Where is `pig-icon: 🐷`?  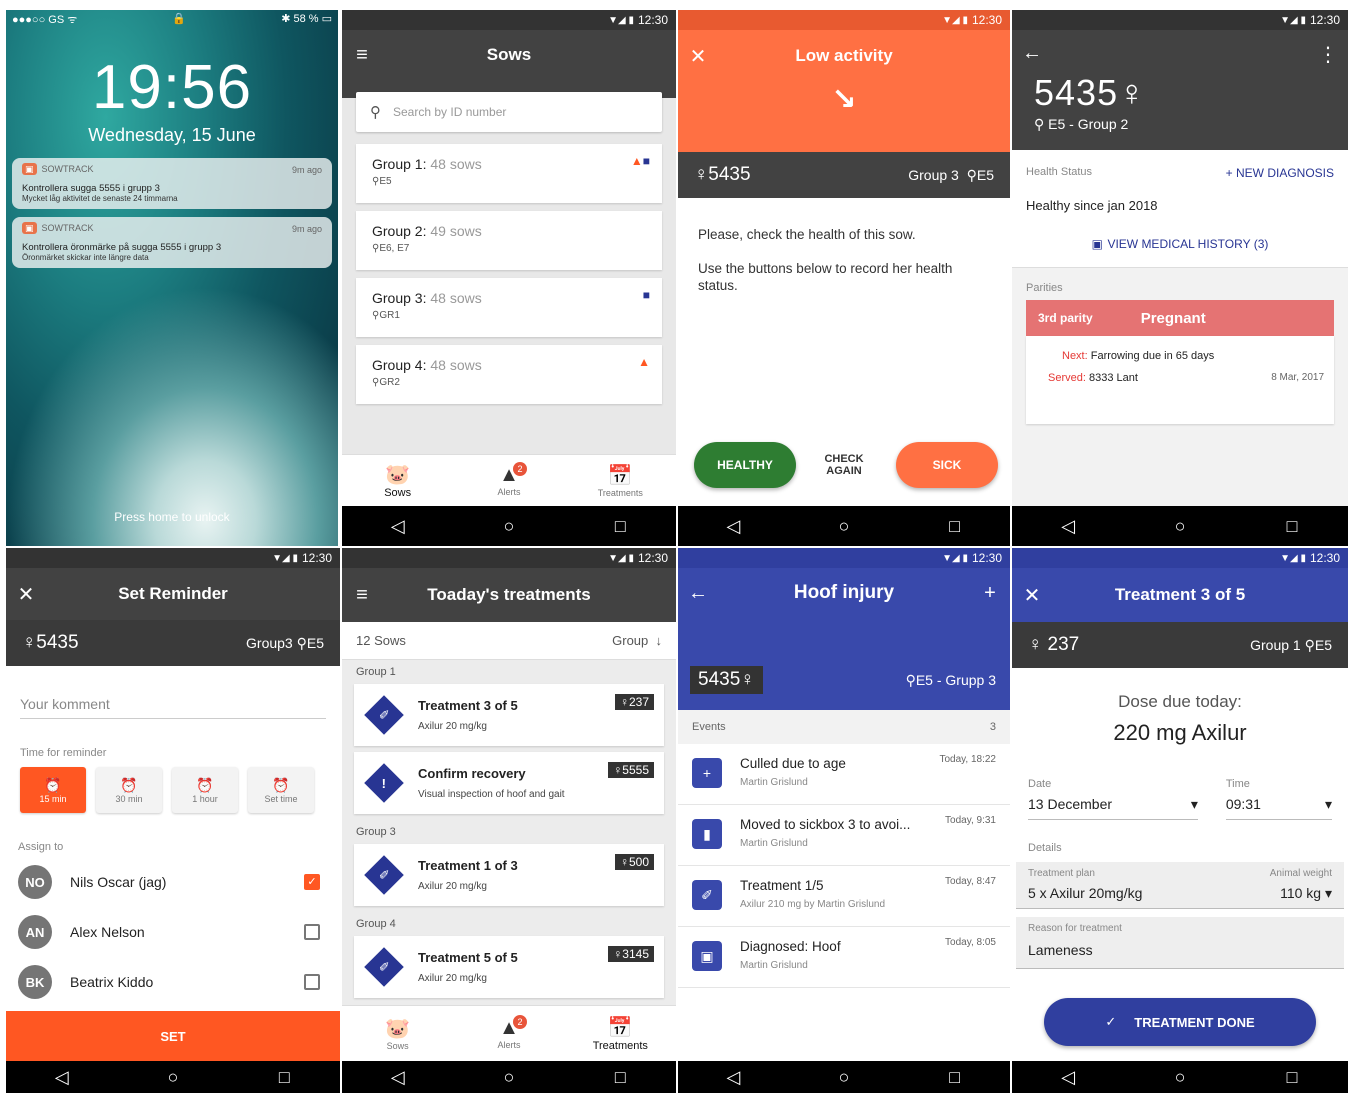
pig-icon: 🐷 is located at coordinates (398, 1029).